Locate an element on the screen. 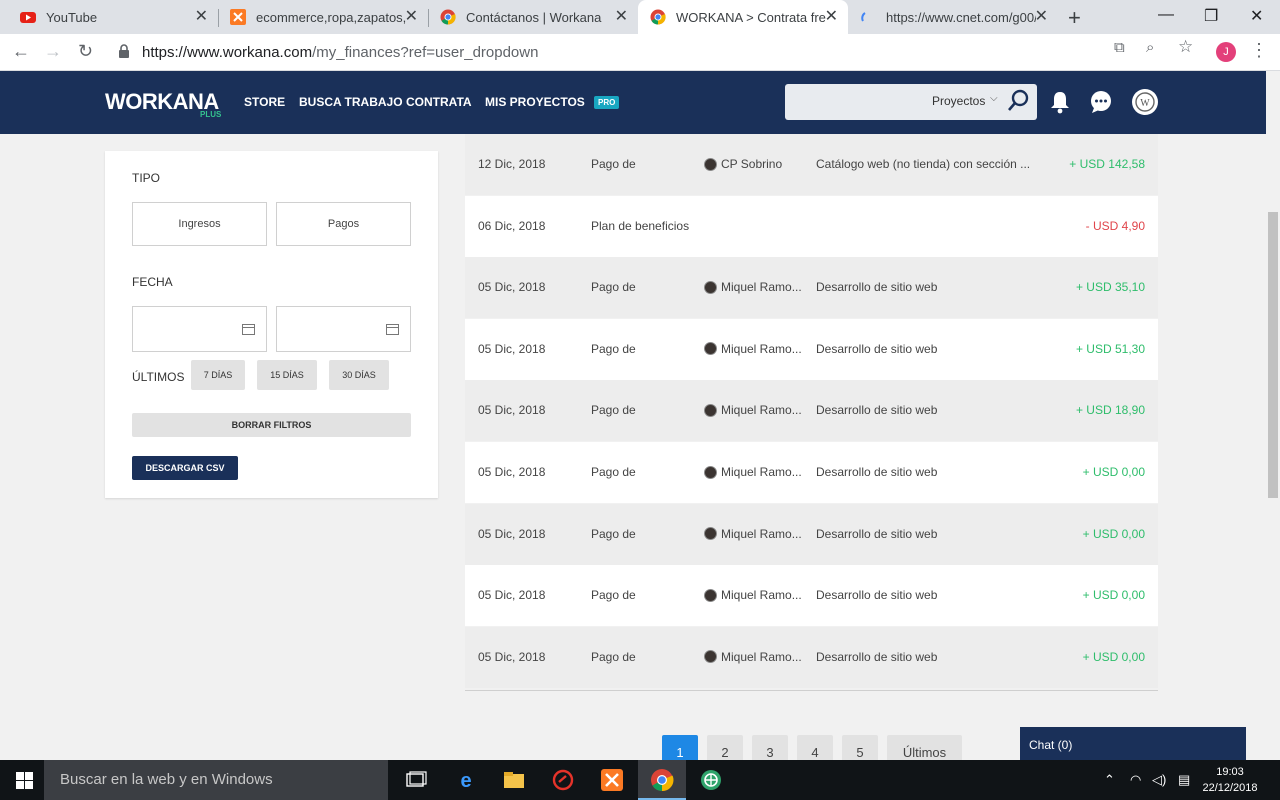 The height and width of the screenshot is (800, 1280). tab-cnet: https://www.cnet.com/g00/ ✕ is located at coordinates (953, 17).